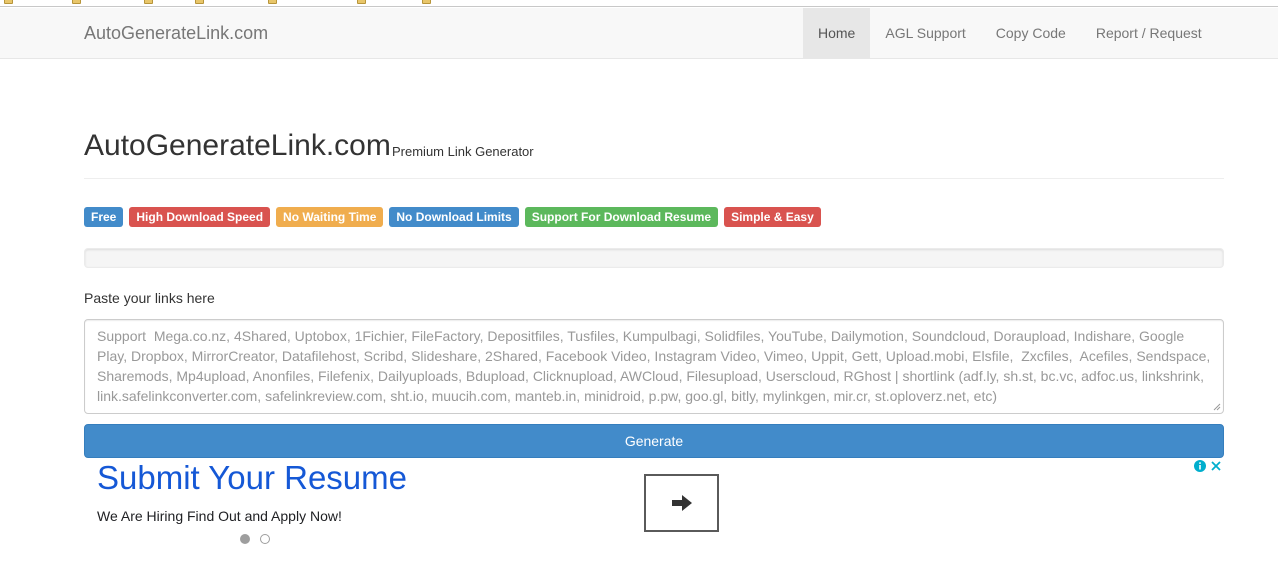 Image resolution: width=1278 pixels, height=561 pixels. What do you see at coordinates (463, 151) in the screenshot?
I see `page-subtitle: Premium Link Generator` at bounding box center [463, 151].